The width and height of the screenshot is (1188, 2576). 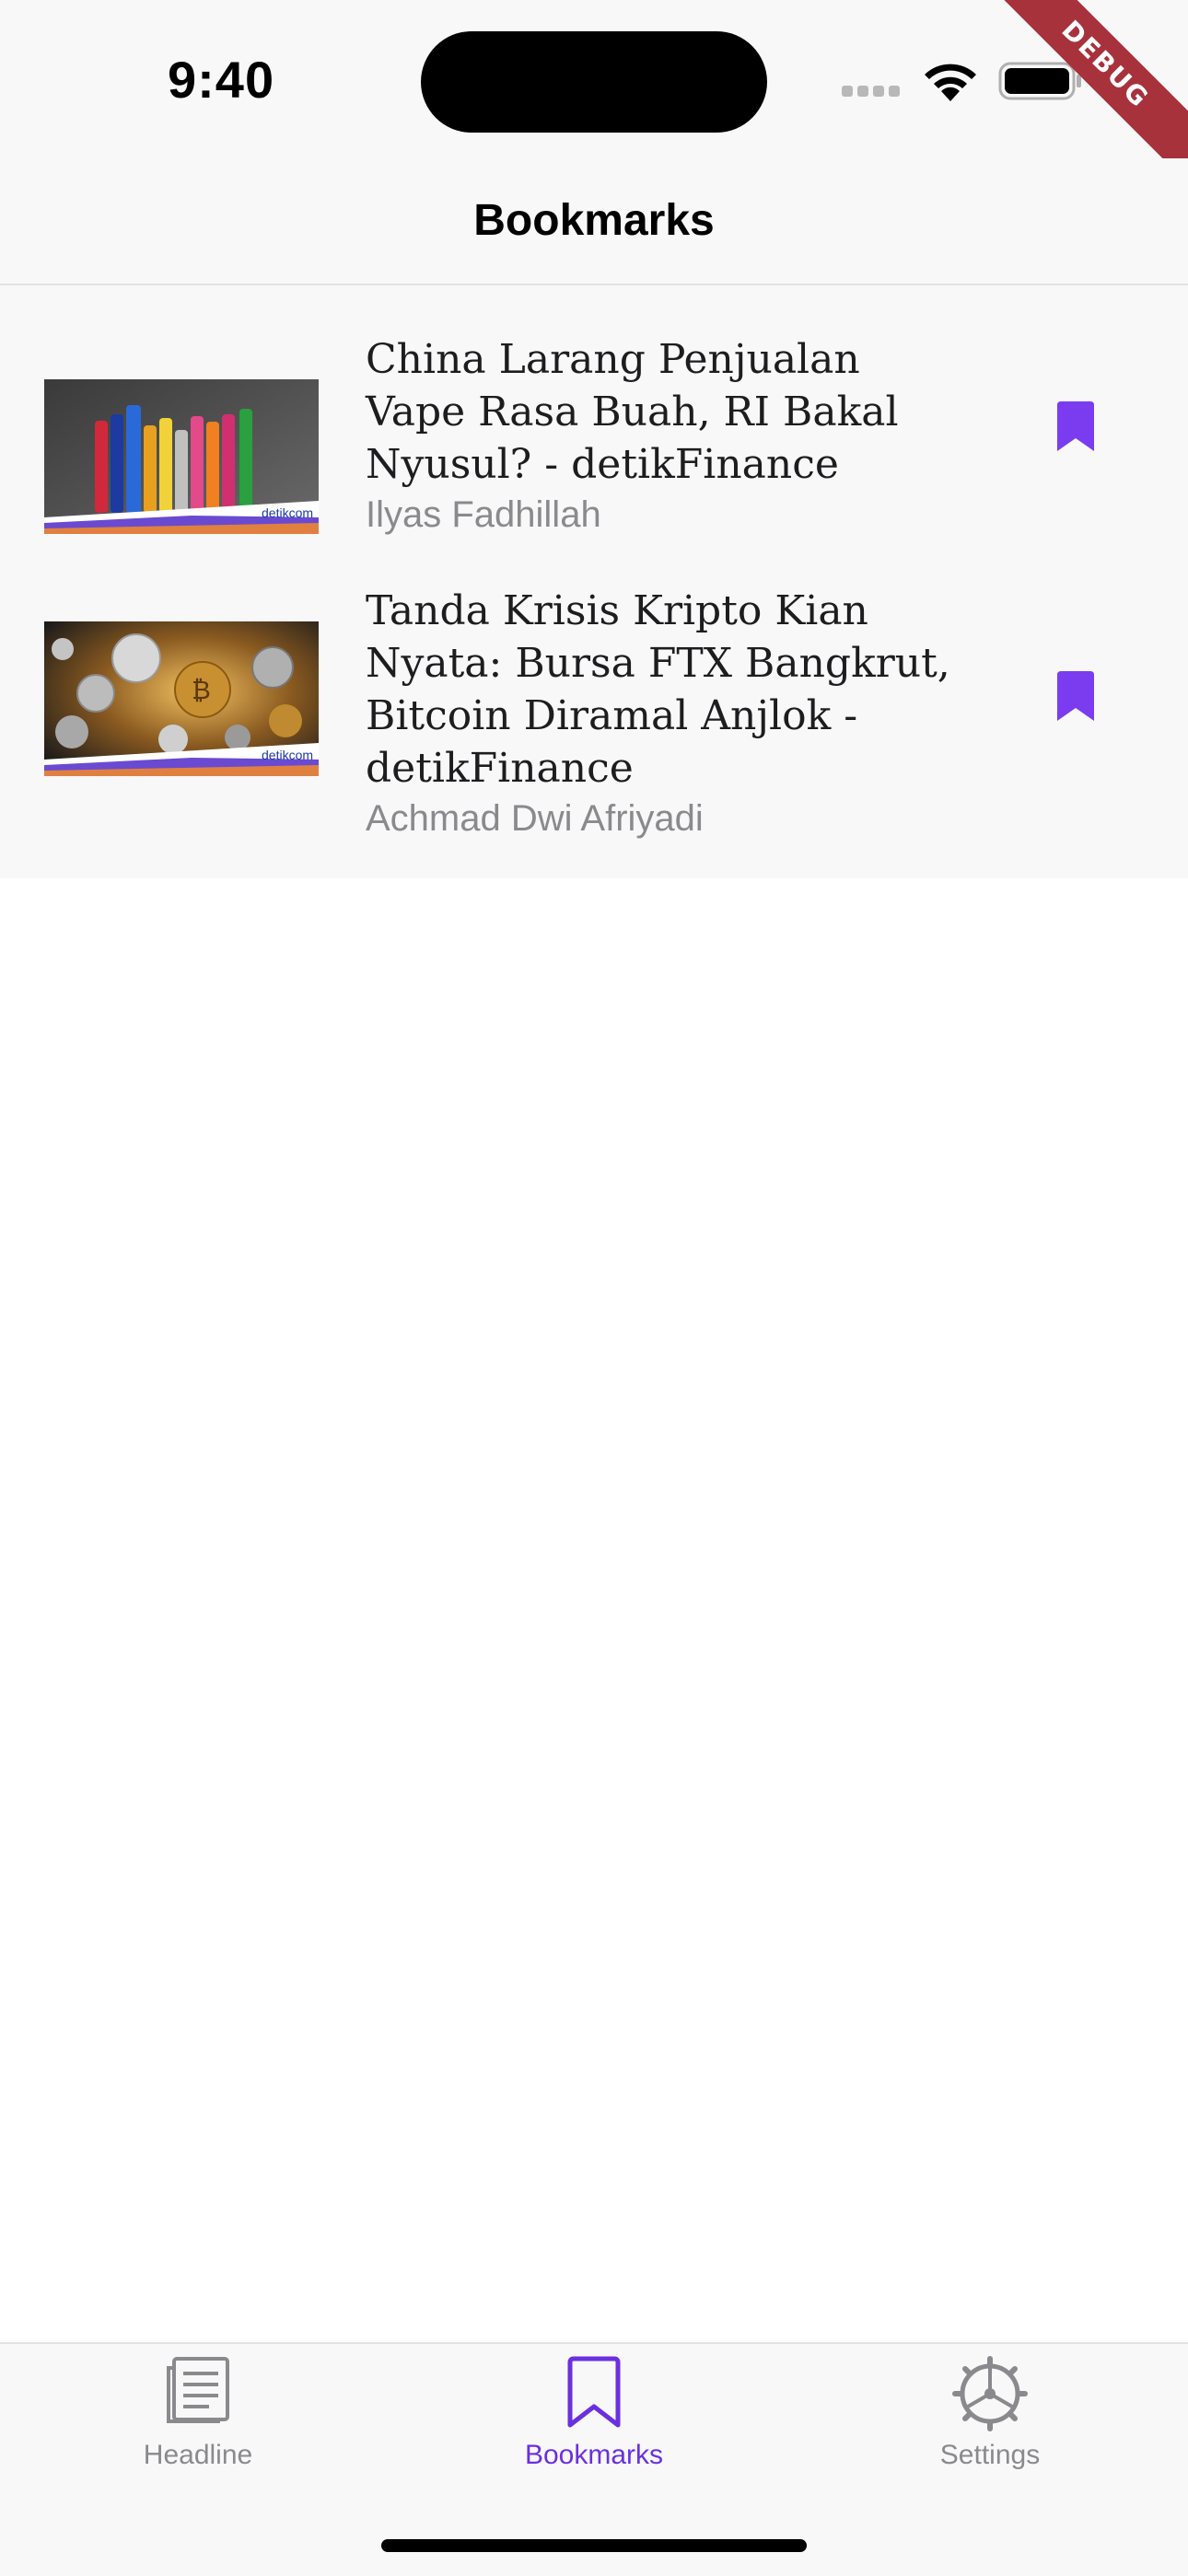 What do you see at coordinates (990, 2455) in the screenshot?
I see `tab-label: Settings` at bounding box center [990, 2455].